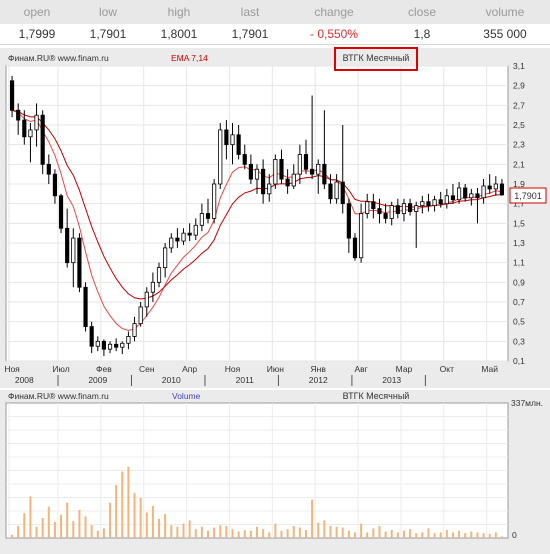 This screenshot has height=554, width=550. Describe the element at coordinates (275, 369) in the screenshot. I see `month-tick-label: Июн` at that location.